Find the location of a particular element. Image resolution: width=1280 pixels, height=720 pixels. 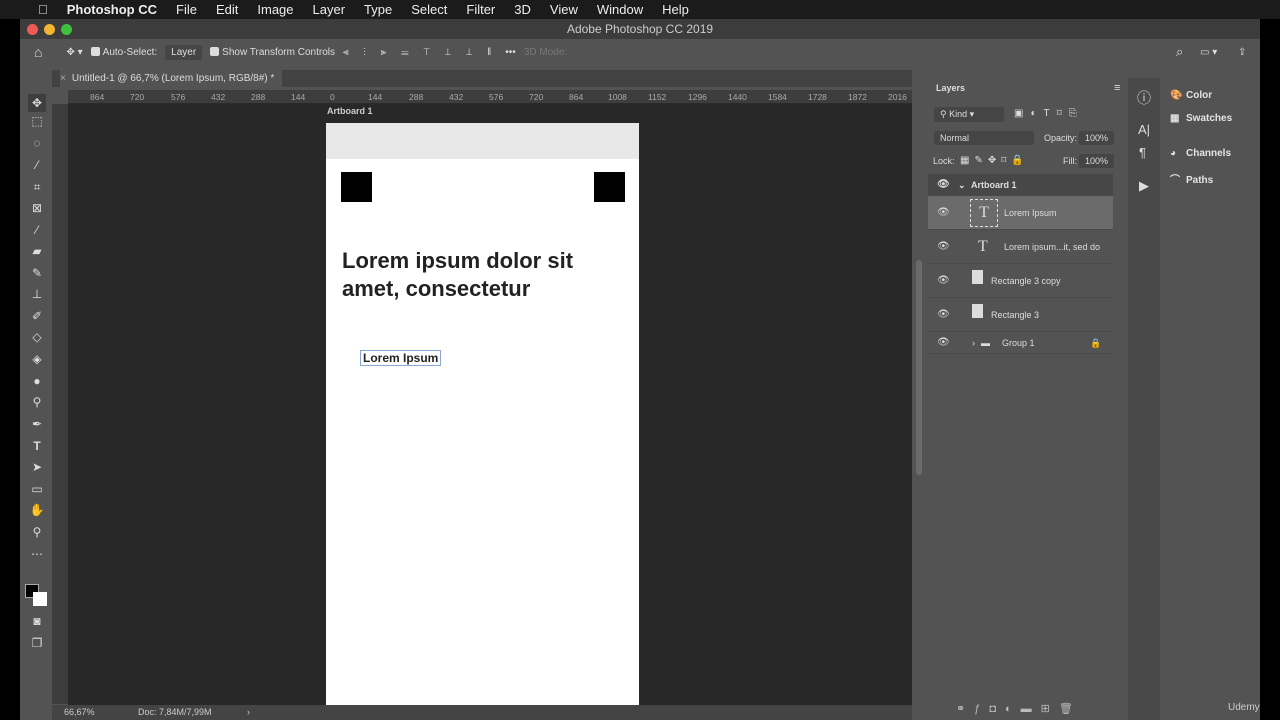

background-color is located at coordinates (40, 599).